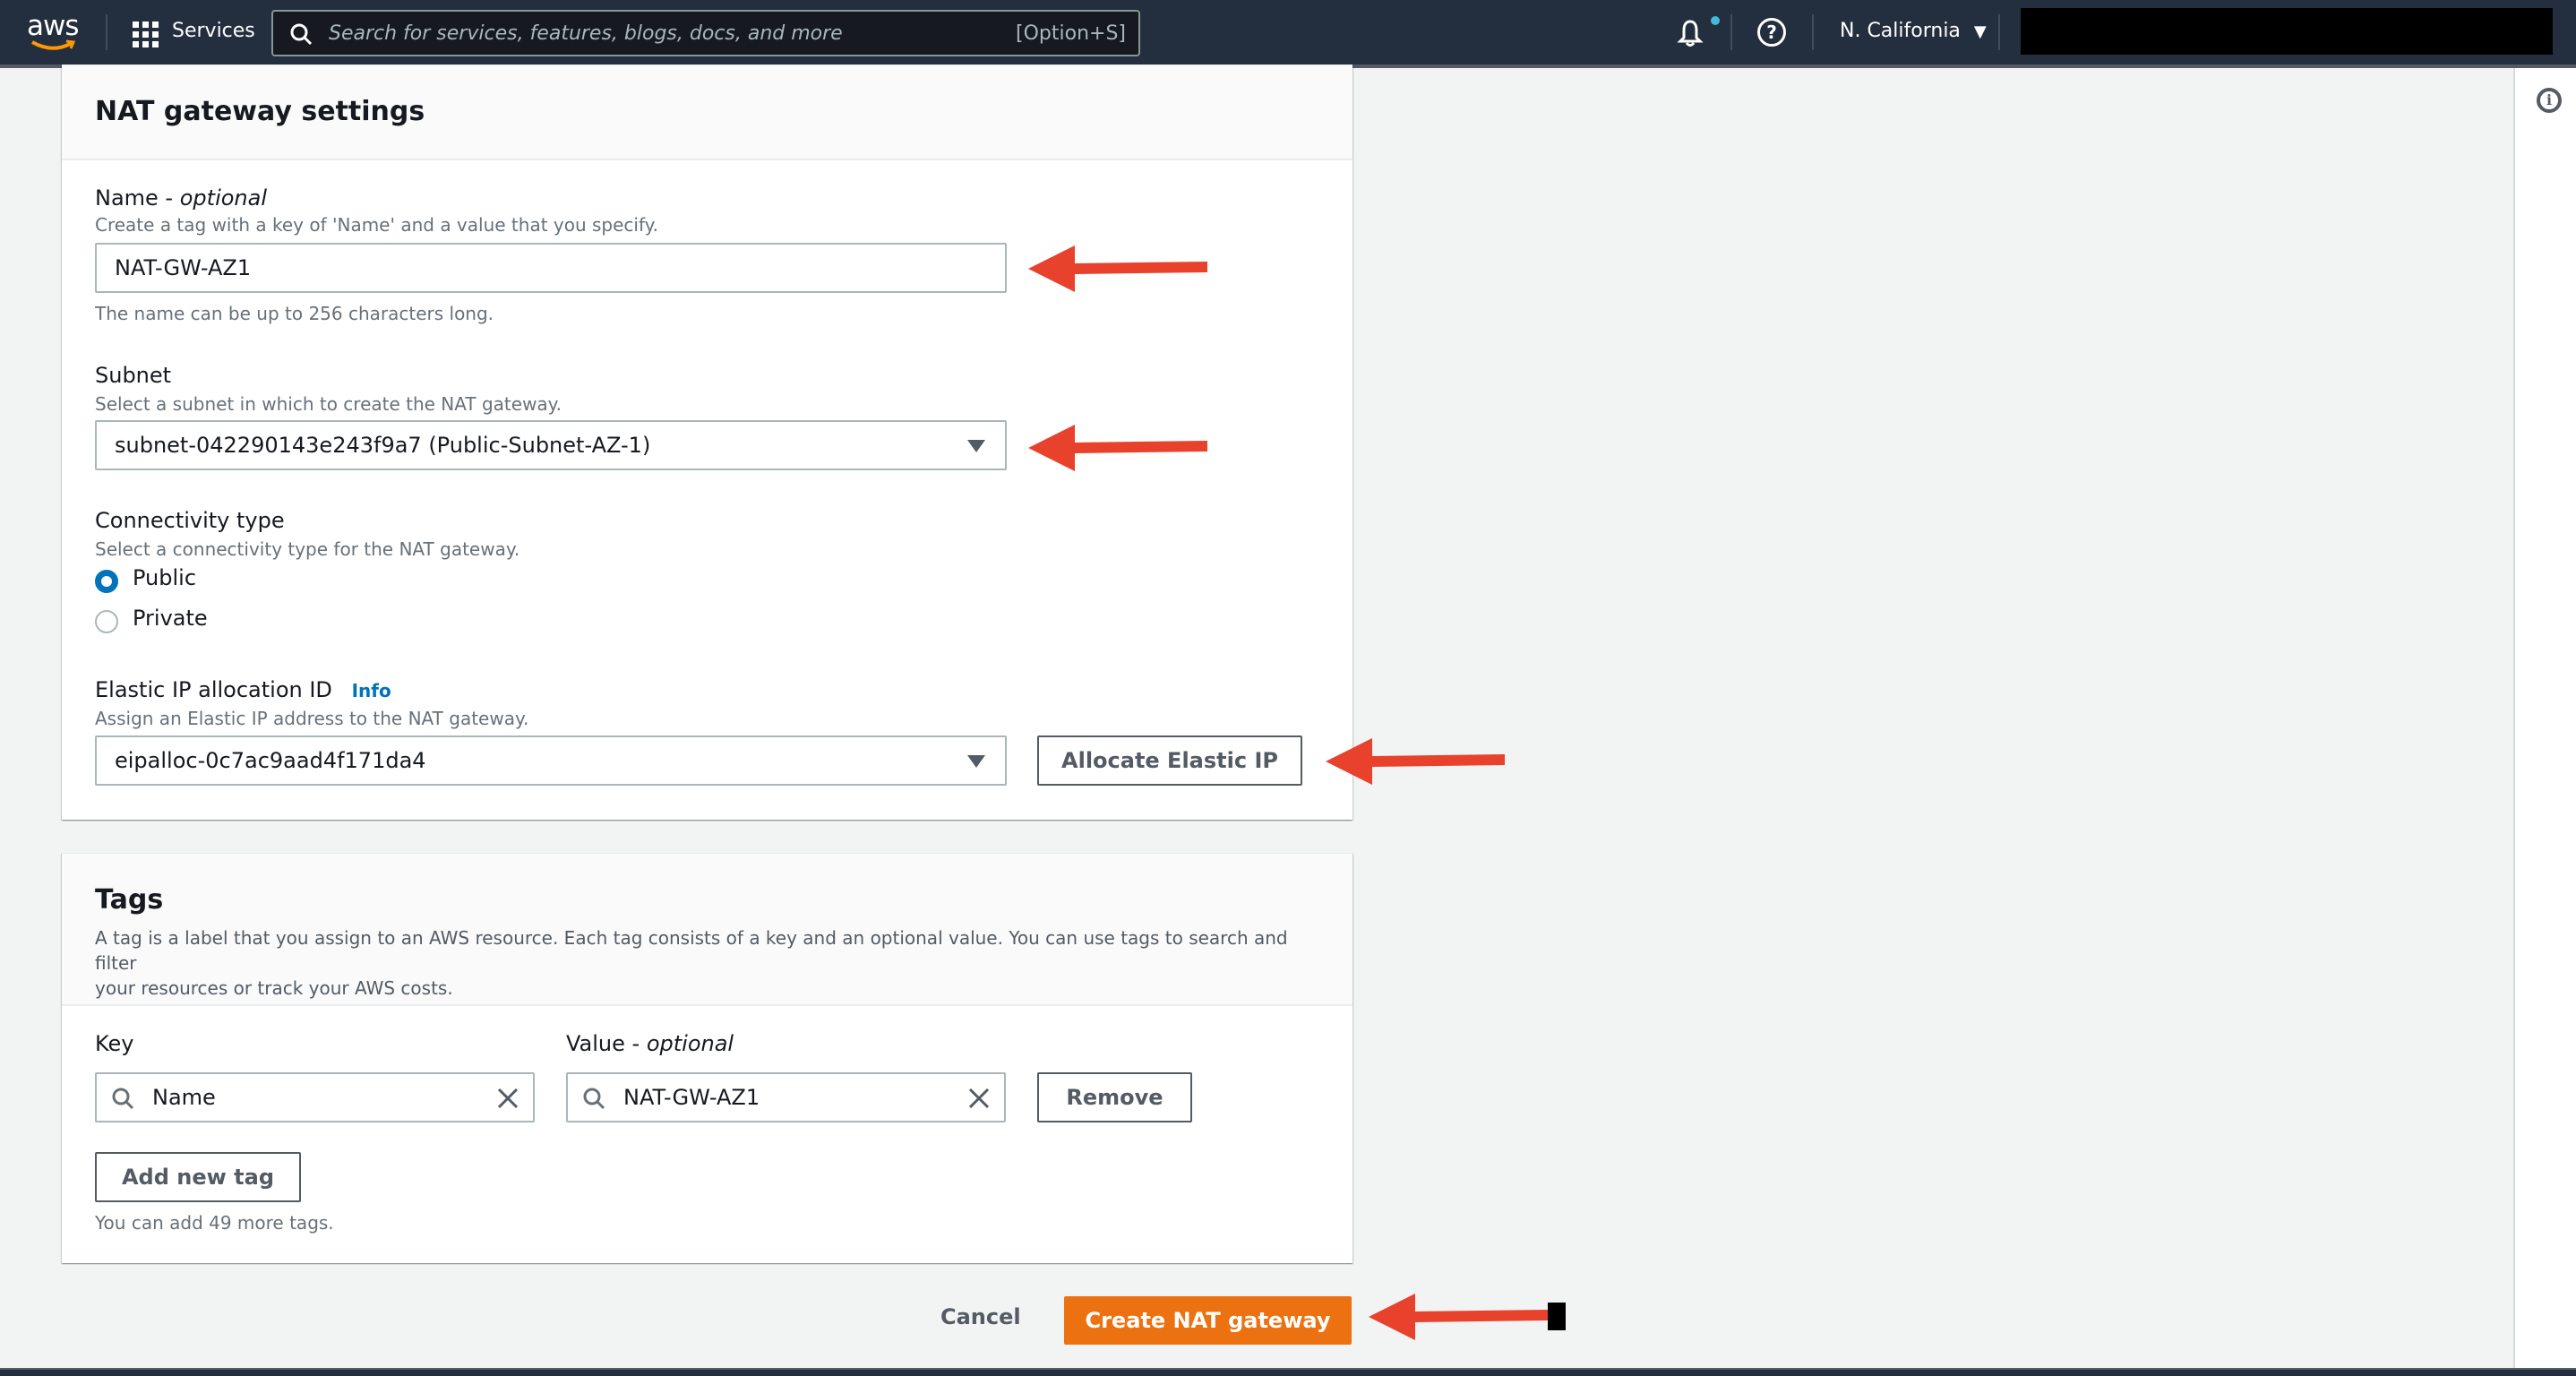 The width and height of the screenshot is (2576, 1376). What do you see at coordinates (1771, 32) in the screenshot?
I see `help-icon: ?` at bounding box center [1771, 32].